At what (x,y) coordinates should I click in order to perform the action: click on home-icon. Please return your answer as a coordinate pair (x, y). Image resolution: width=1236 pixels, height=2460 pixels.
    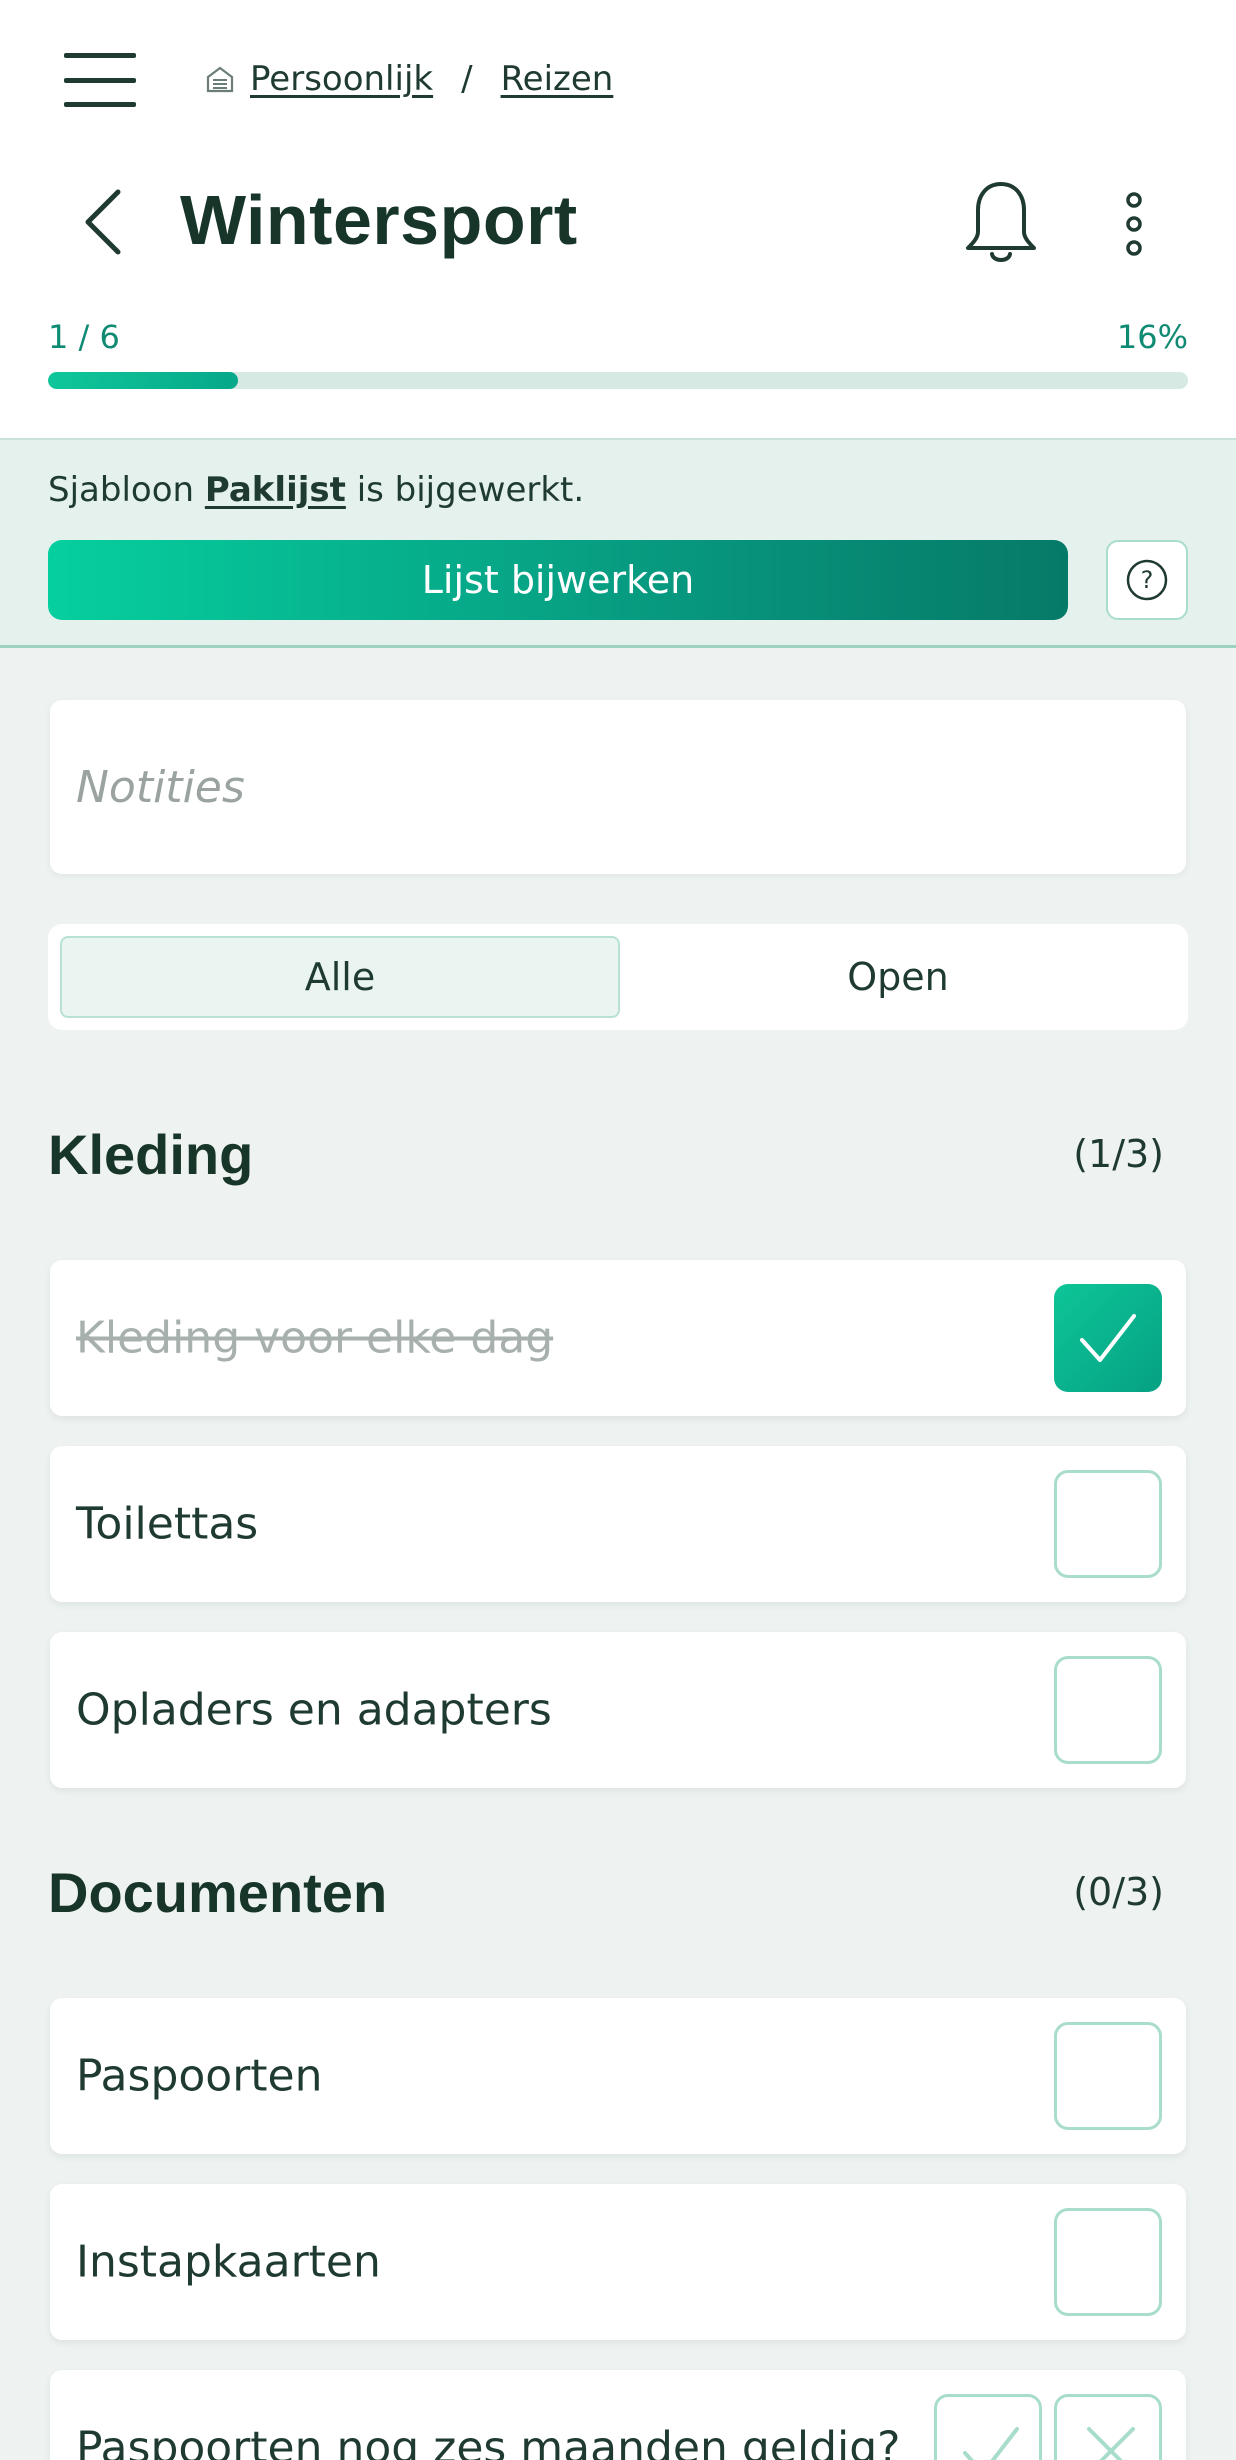
    Looking at the image, I should click on (220, 79).